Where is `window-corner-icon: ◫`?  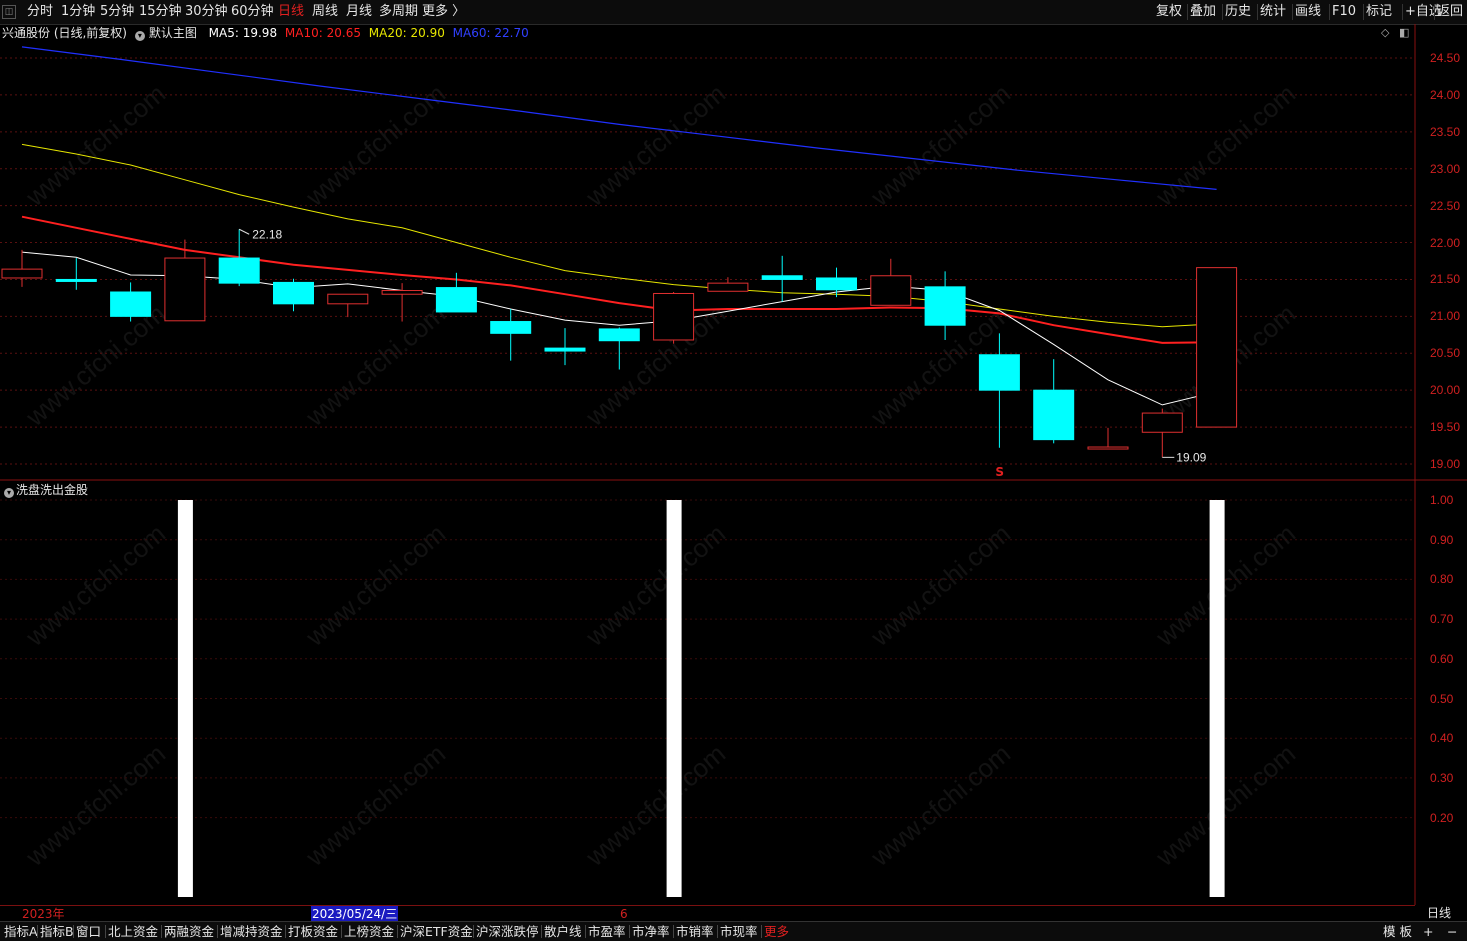
window-corner-icon: ◫ is located at coordinates (9, 12).